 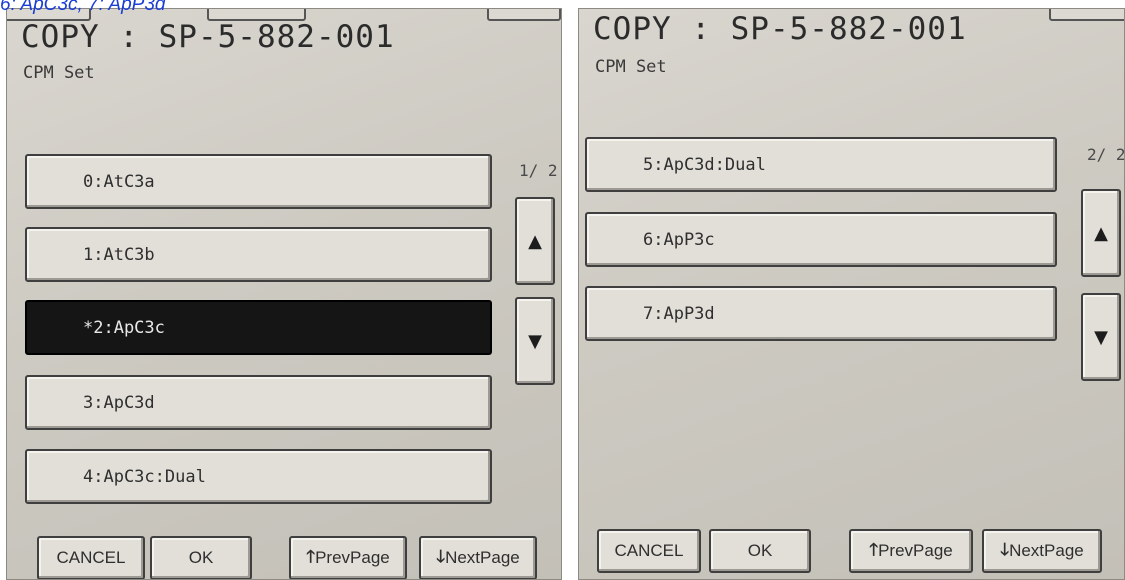 What do you see at coordinates (119, 181) in the screenshot?
I see `option-label: 0:AtC3a` at bounding box center [119, 181].